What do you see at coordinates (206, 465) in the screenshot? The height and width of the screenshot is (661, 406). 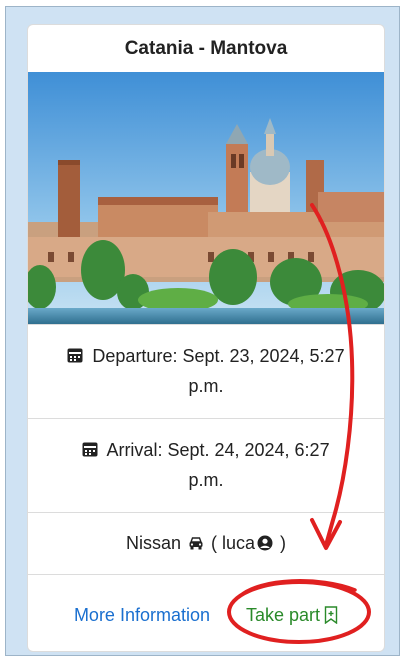 I see `arrival-row: Arrival: Sept. 24, 2024, 6:27 p.m.` at bounding box center [206, 465].